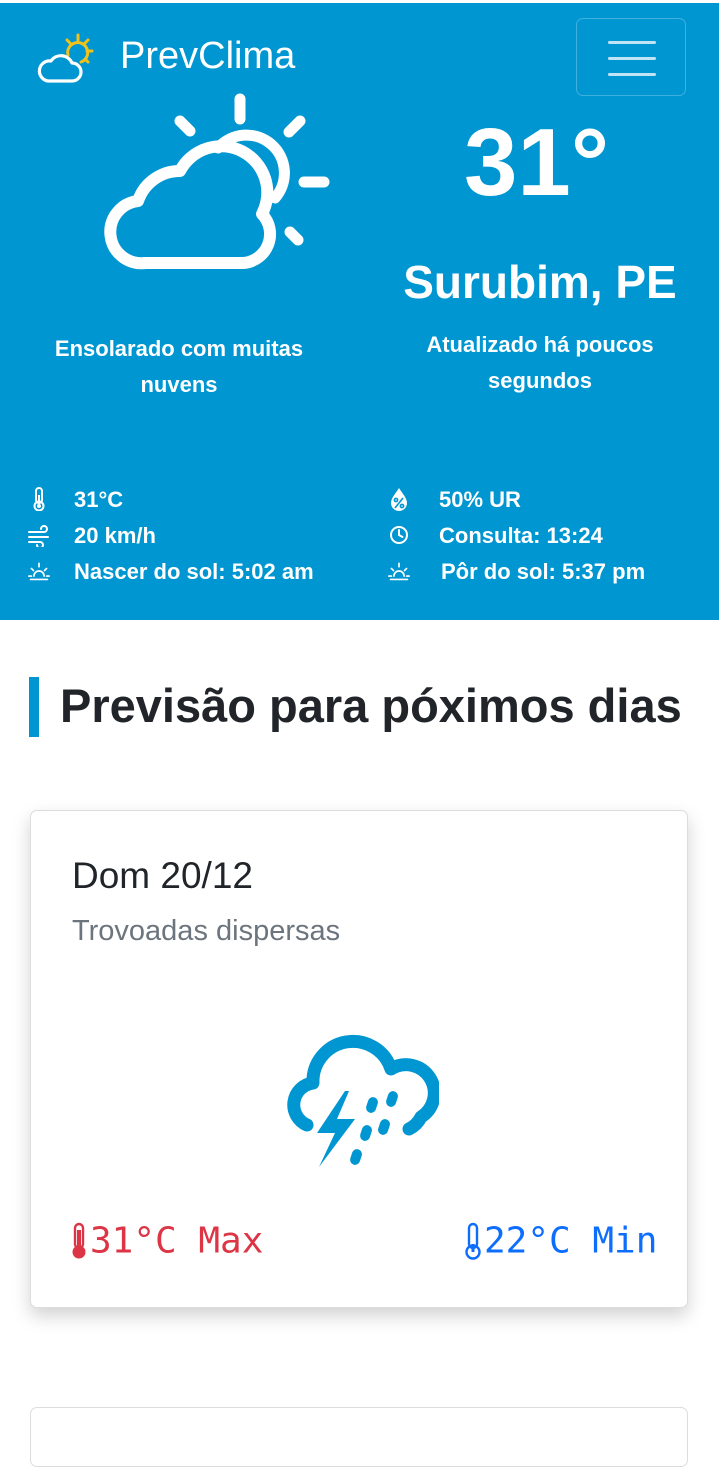 The height and width of the screenshot is (1467, 719). I want to click on partly-cloudy-icon, so click(217, 181).